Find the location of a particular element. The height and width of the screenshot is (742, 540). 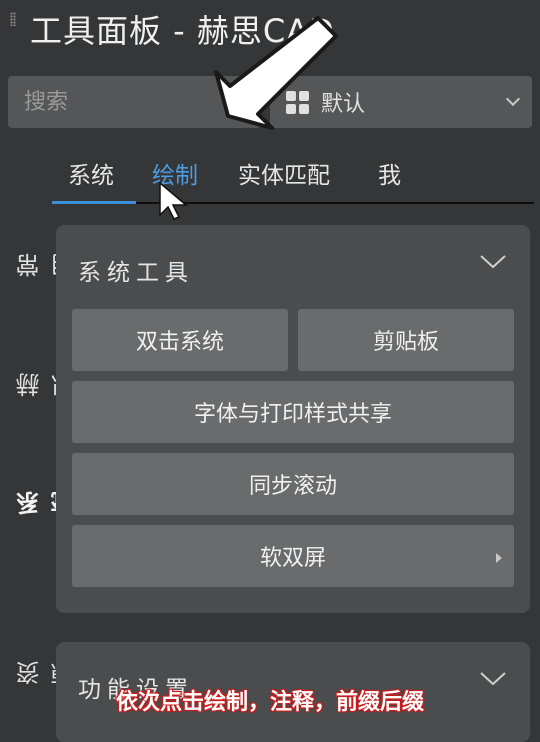

grid-icon is located at coordinates (297, 102).